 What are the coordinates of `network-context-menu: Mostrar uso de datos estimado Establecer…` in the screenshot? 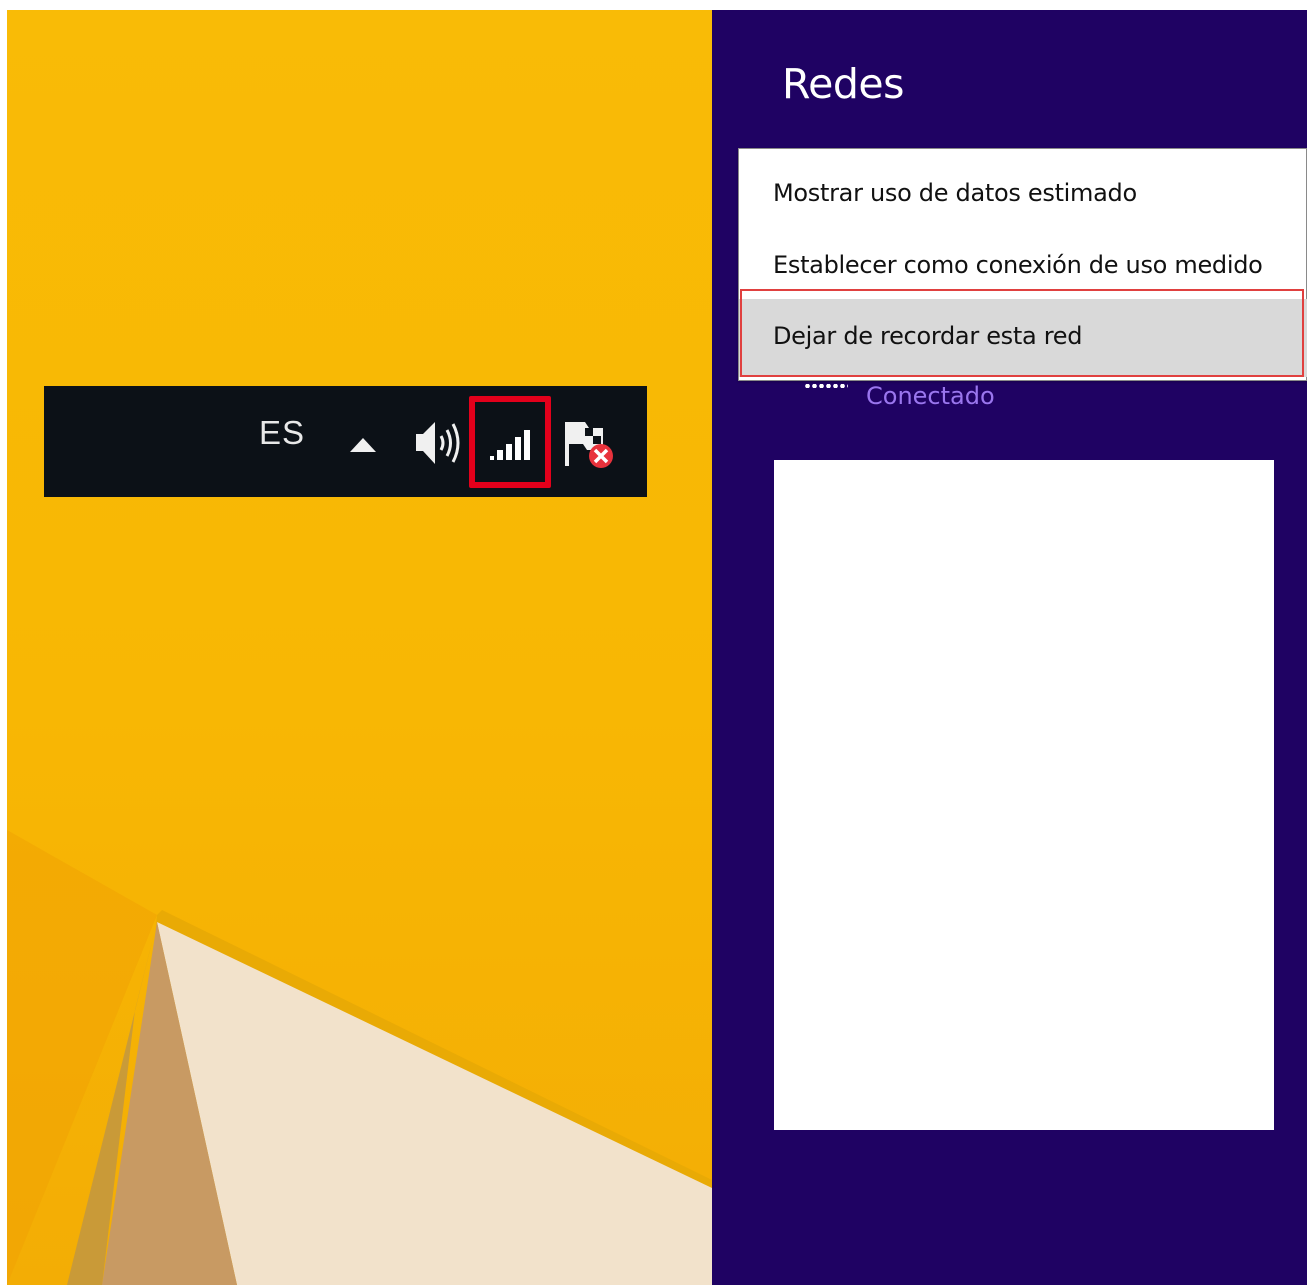 It's located at (1022, 264).